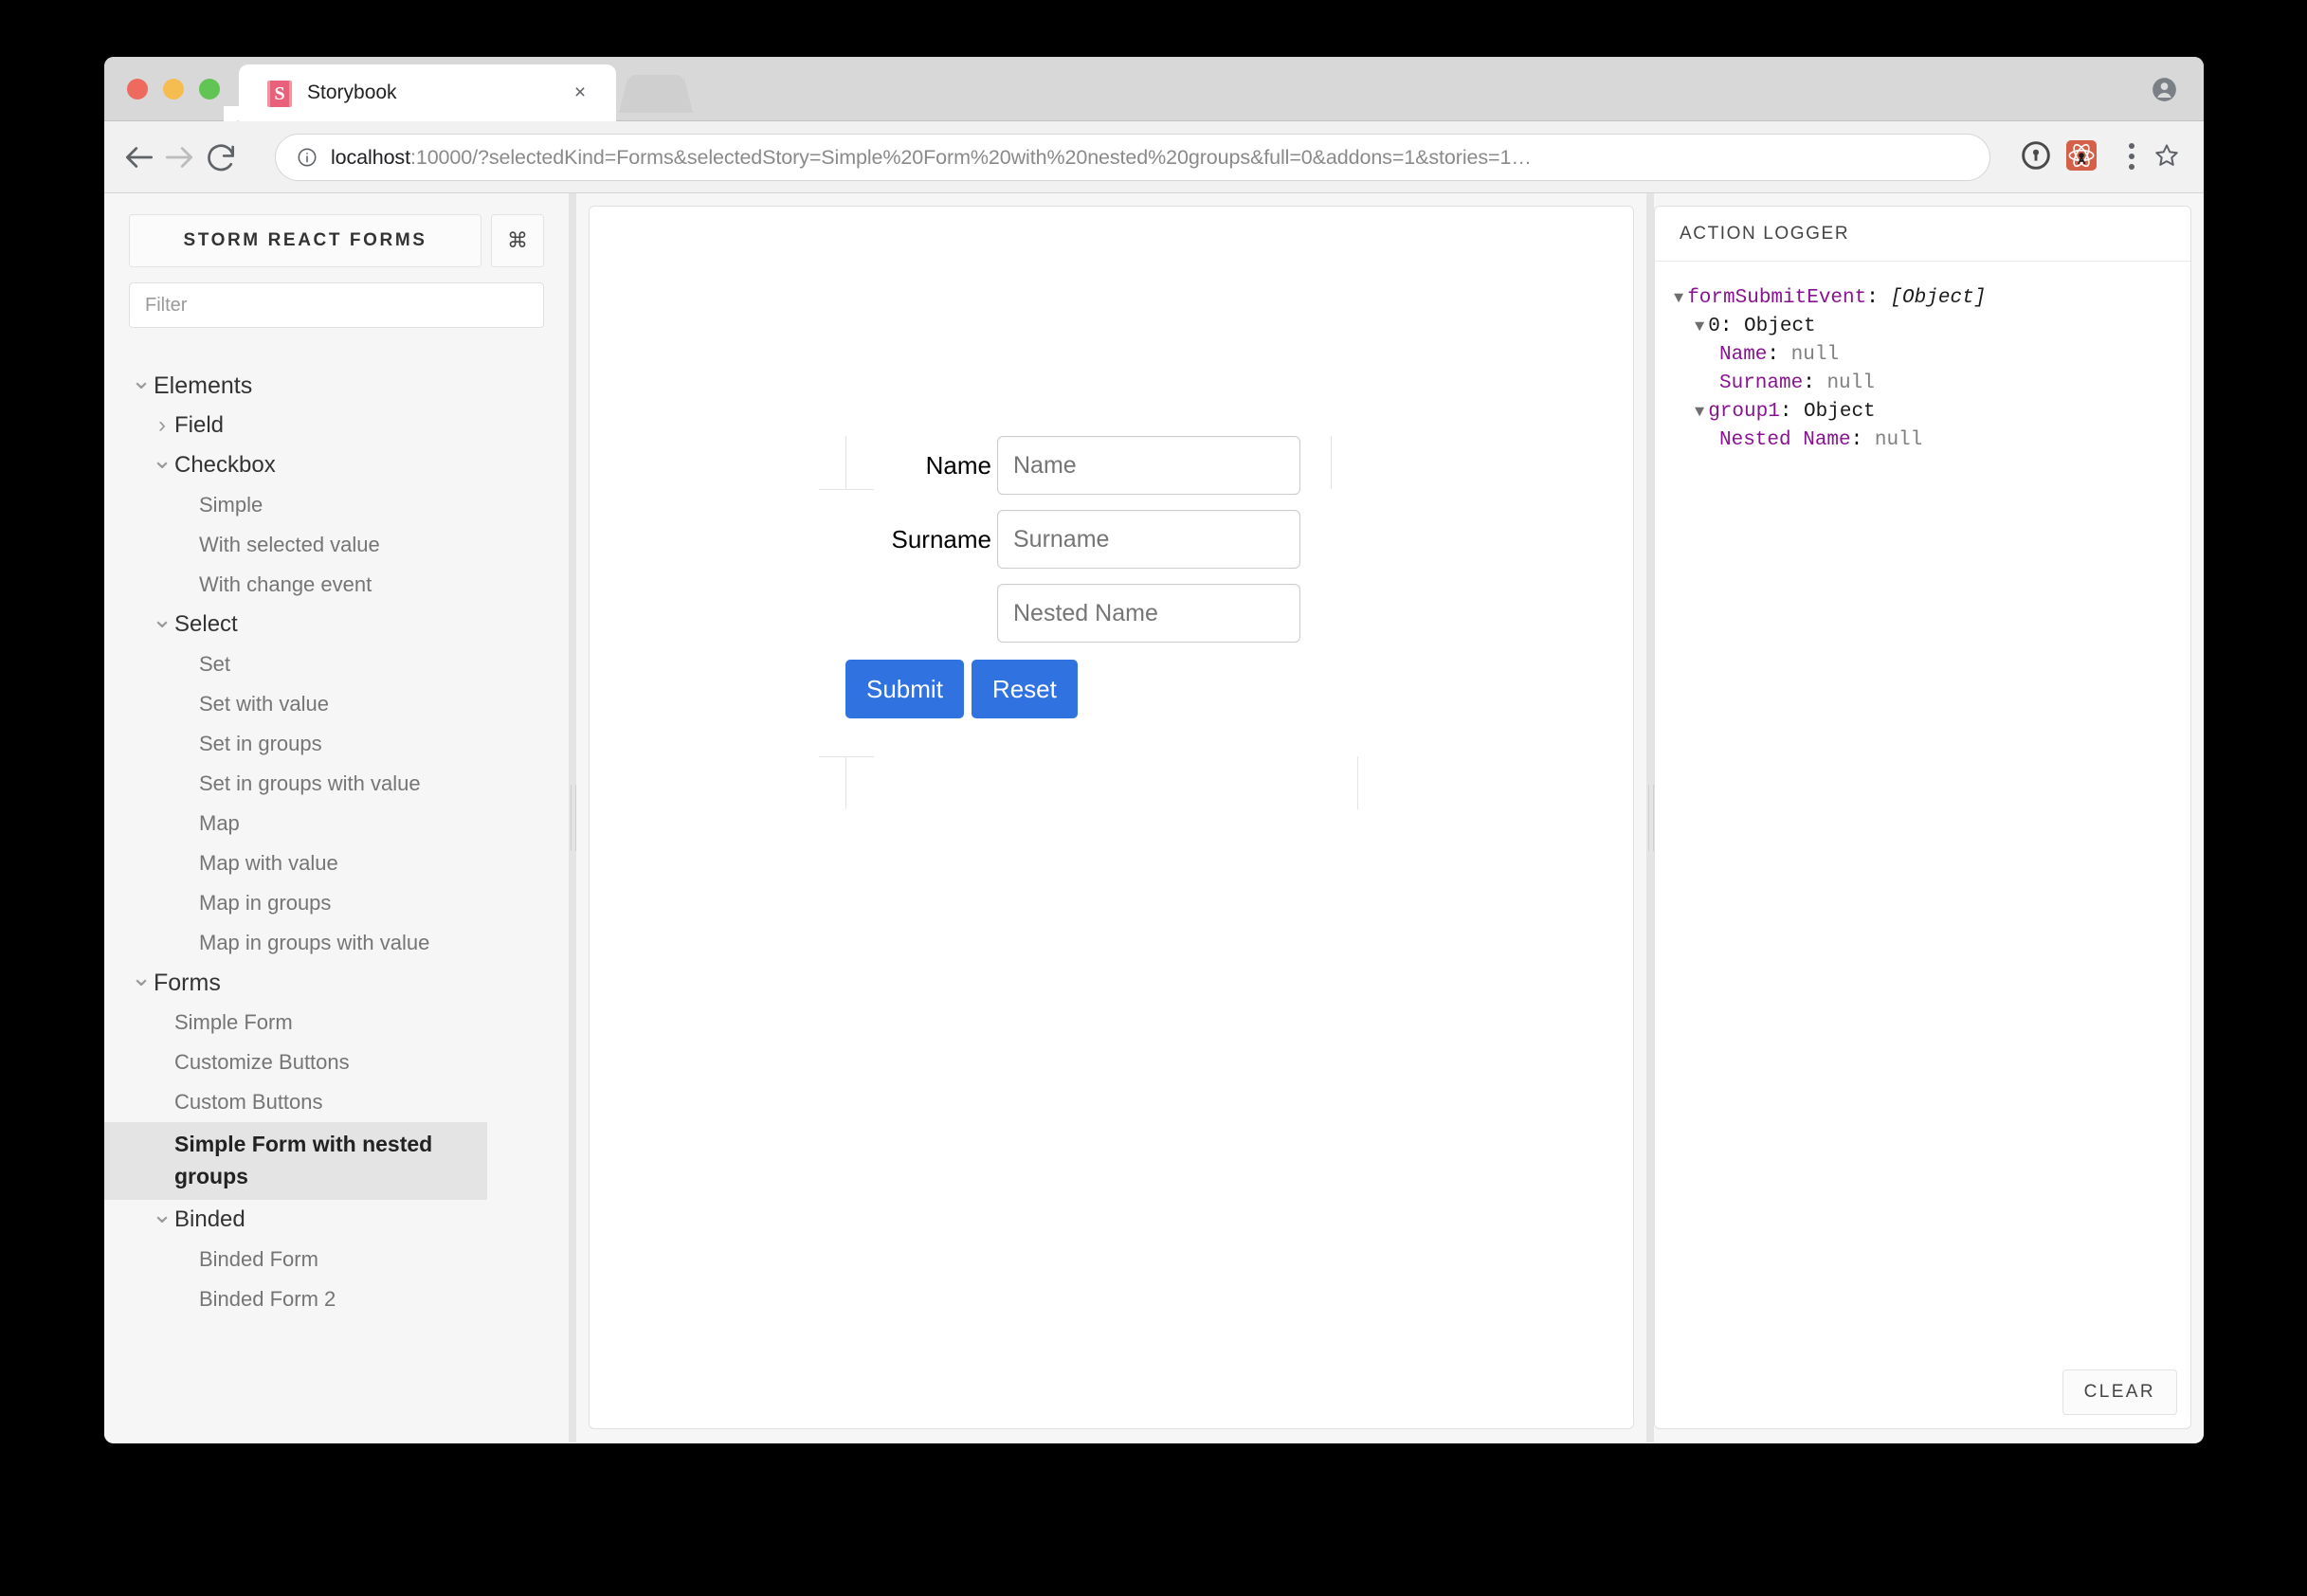 This screenshot has width=2307, height=1596. Describe the element at coordinates (1777, 298) in the screenshot. I see `action-log-key: formSubmitEvent` at that location.